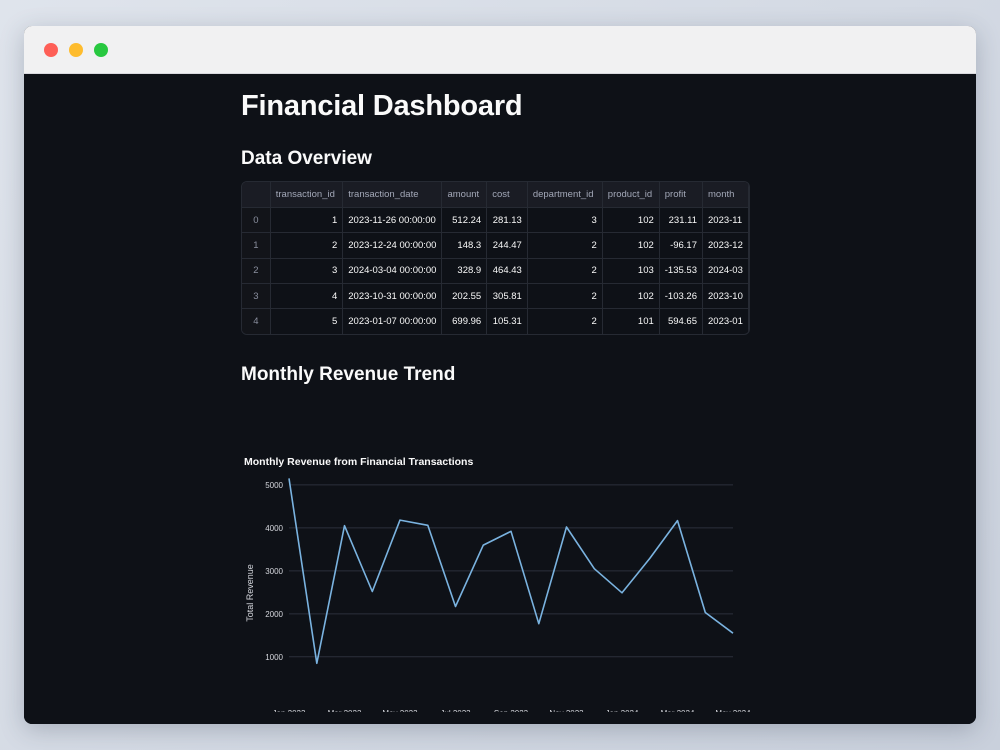 The image size is (1000, 750). I want to click on y-tick-label: 2000, so click(274, 614).